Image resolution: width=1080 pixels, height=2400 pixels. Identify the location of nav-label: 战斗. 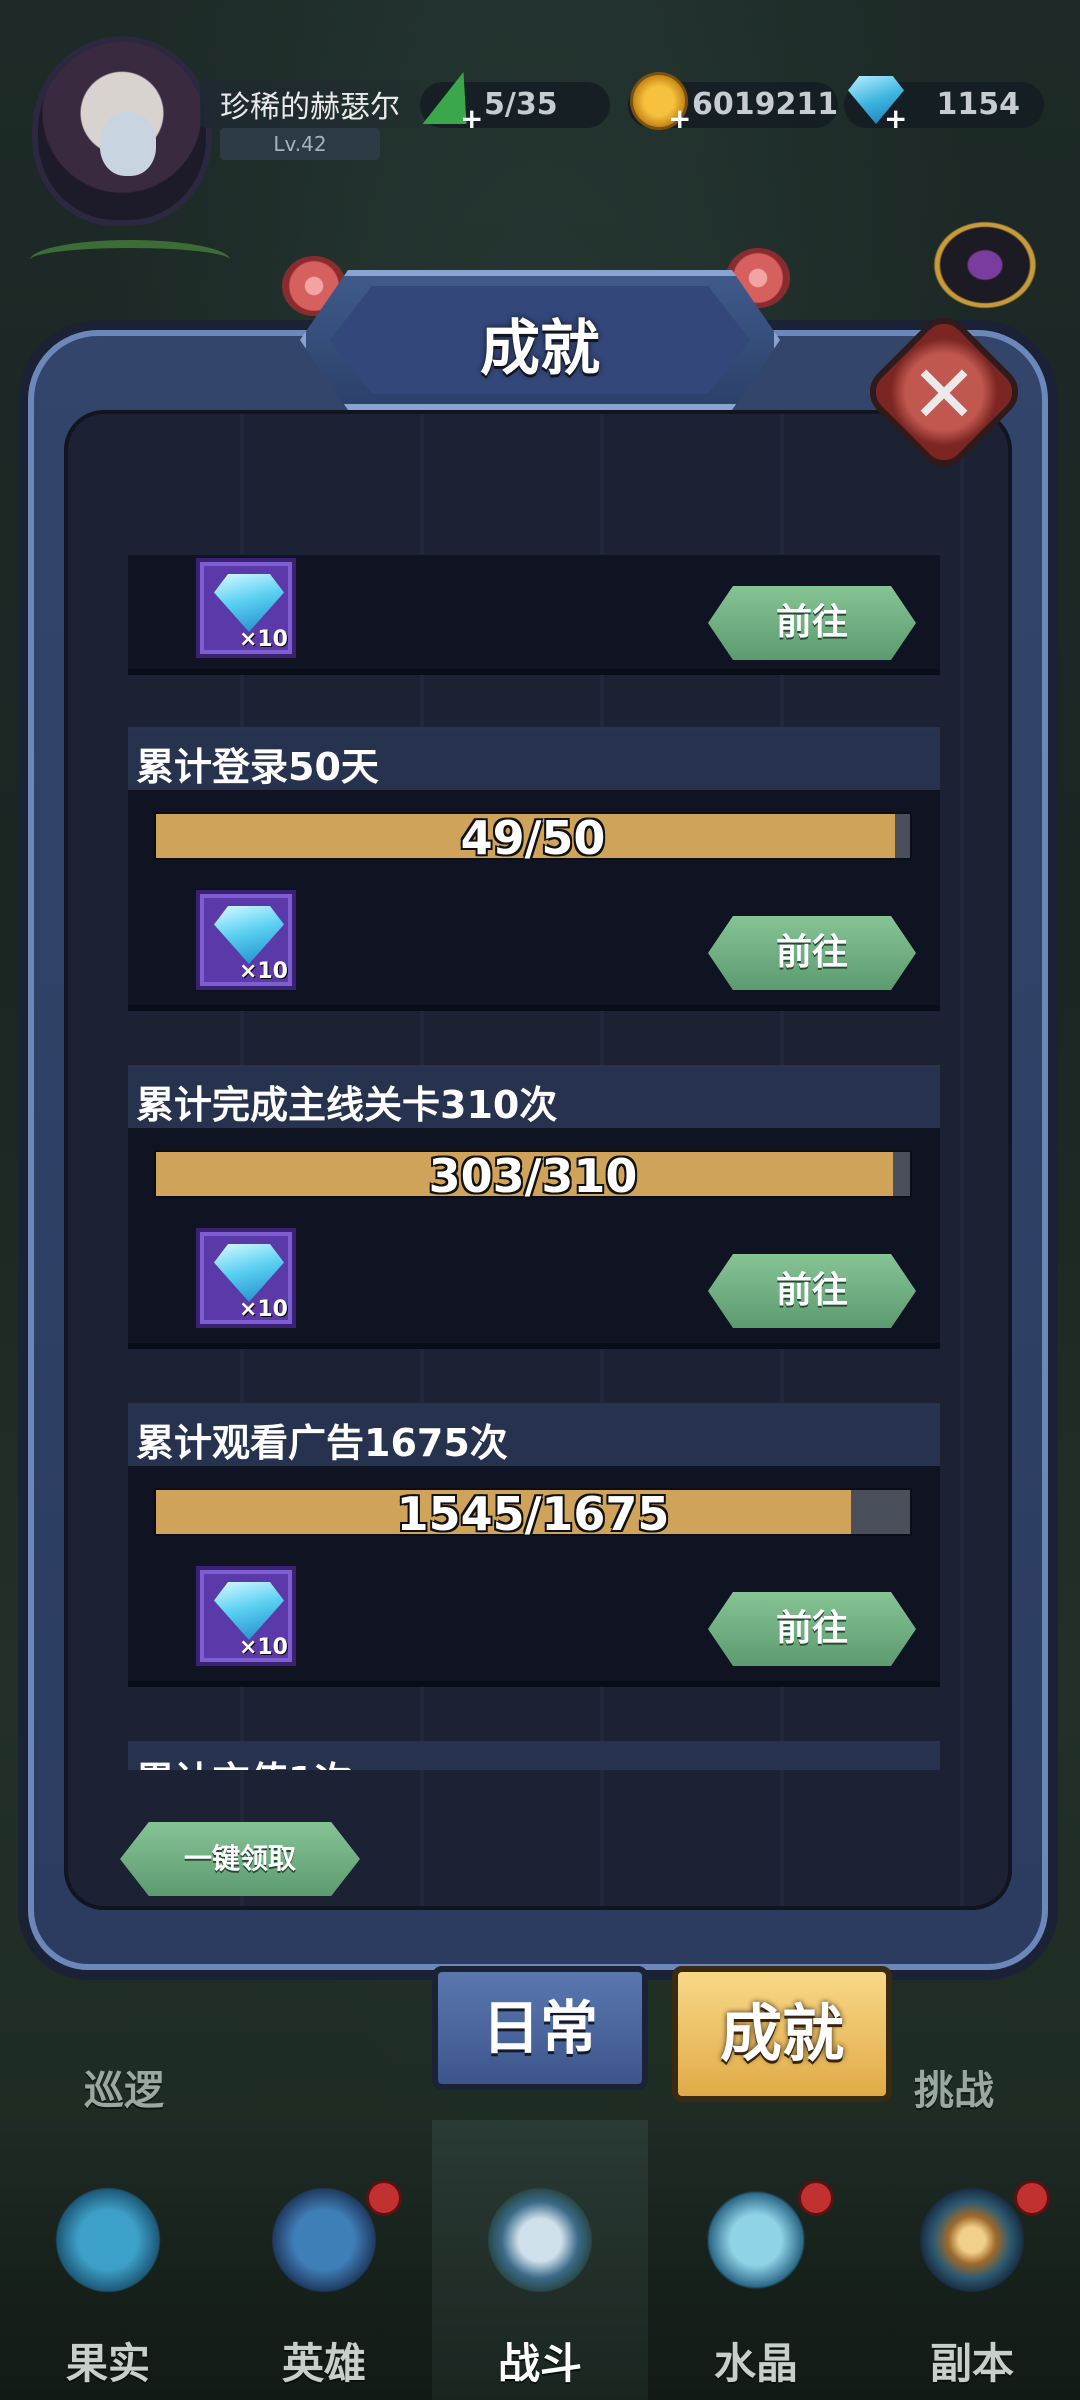
(539, 2363).